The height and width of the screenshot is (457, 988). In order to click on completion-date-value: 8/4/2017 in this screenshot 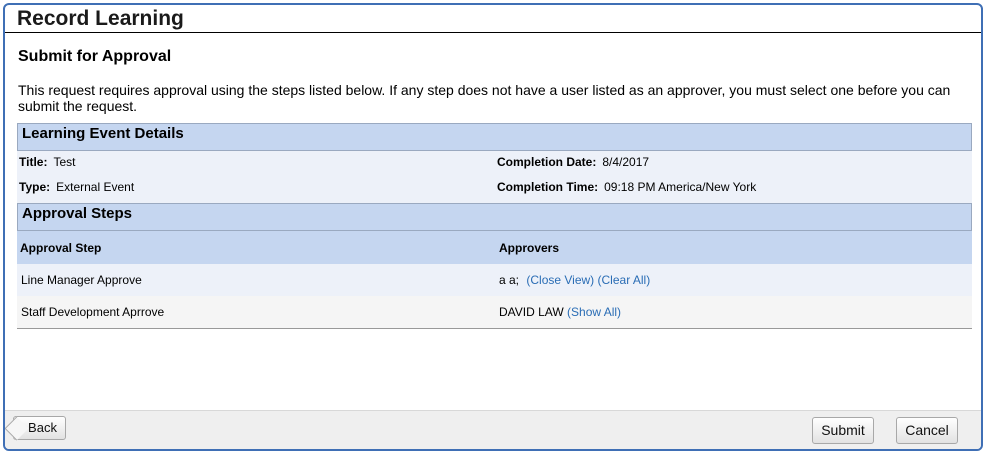, I will do `click(626, 162)`.